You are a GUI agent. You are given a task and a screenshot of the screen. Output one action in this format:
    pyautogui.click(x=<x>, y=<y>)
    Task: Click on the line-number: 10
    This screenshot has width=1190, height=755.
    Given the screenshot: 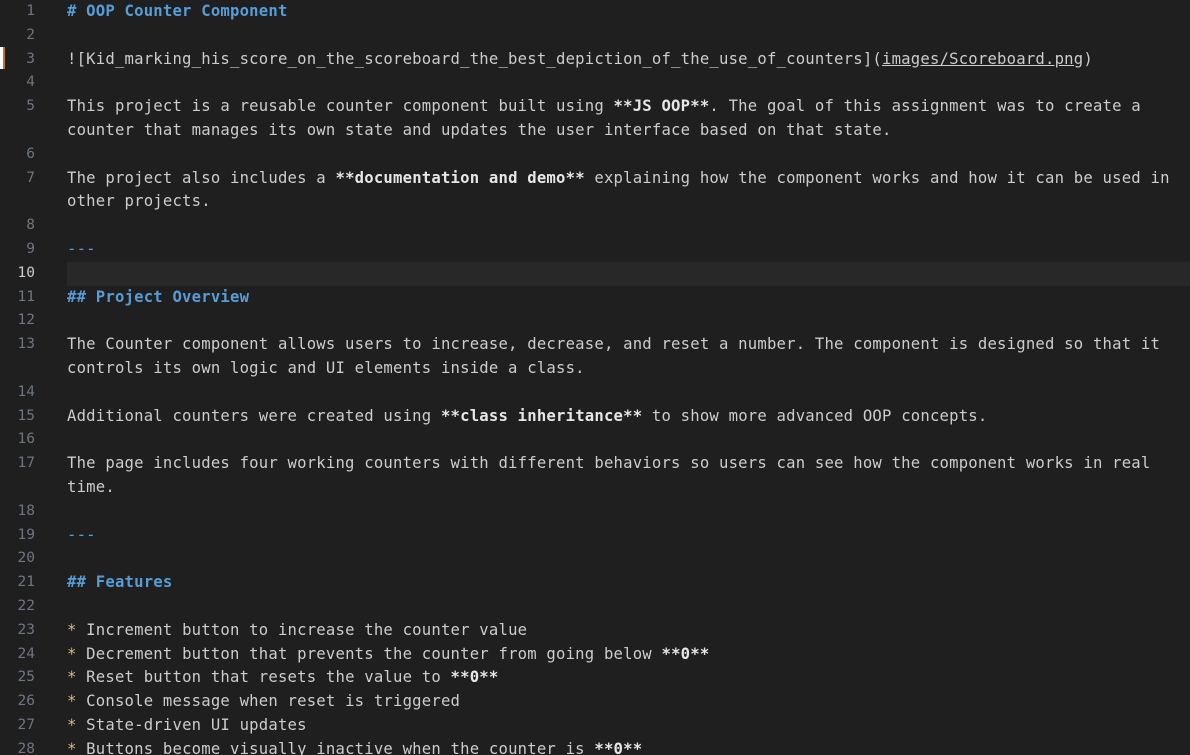 What is the action you would take?
    pyautogui.click(x=26, y=272)
    